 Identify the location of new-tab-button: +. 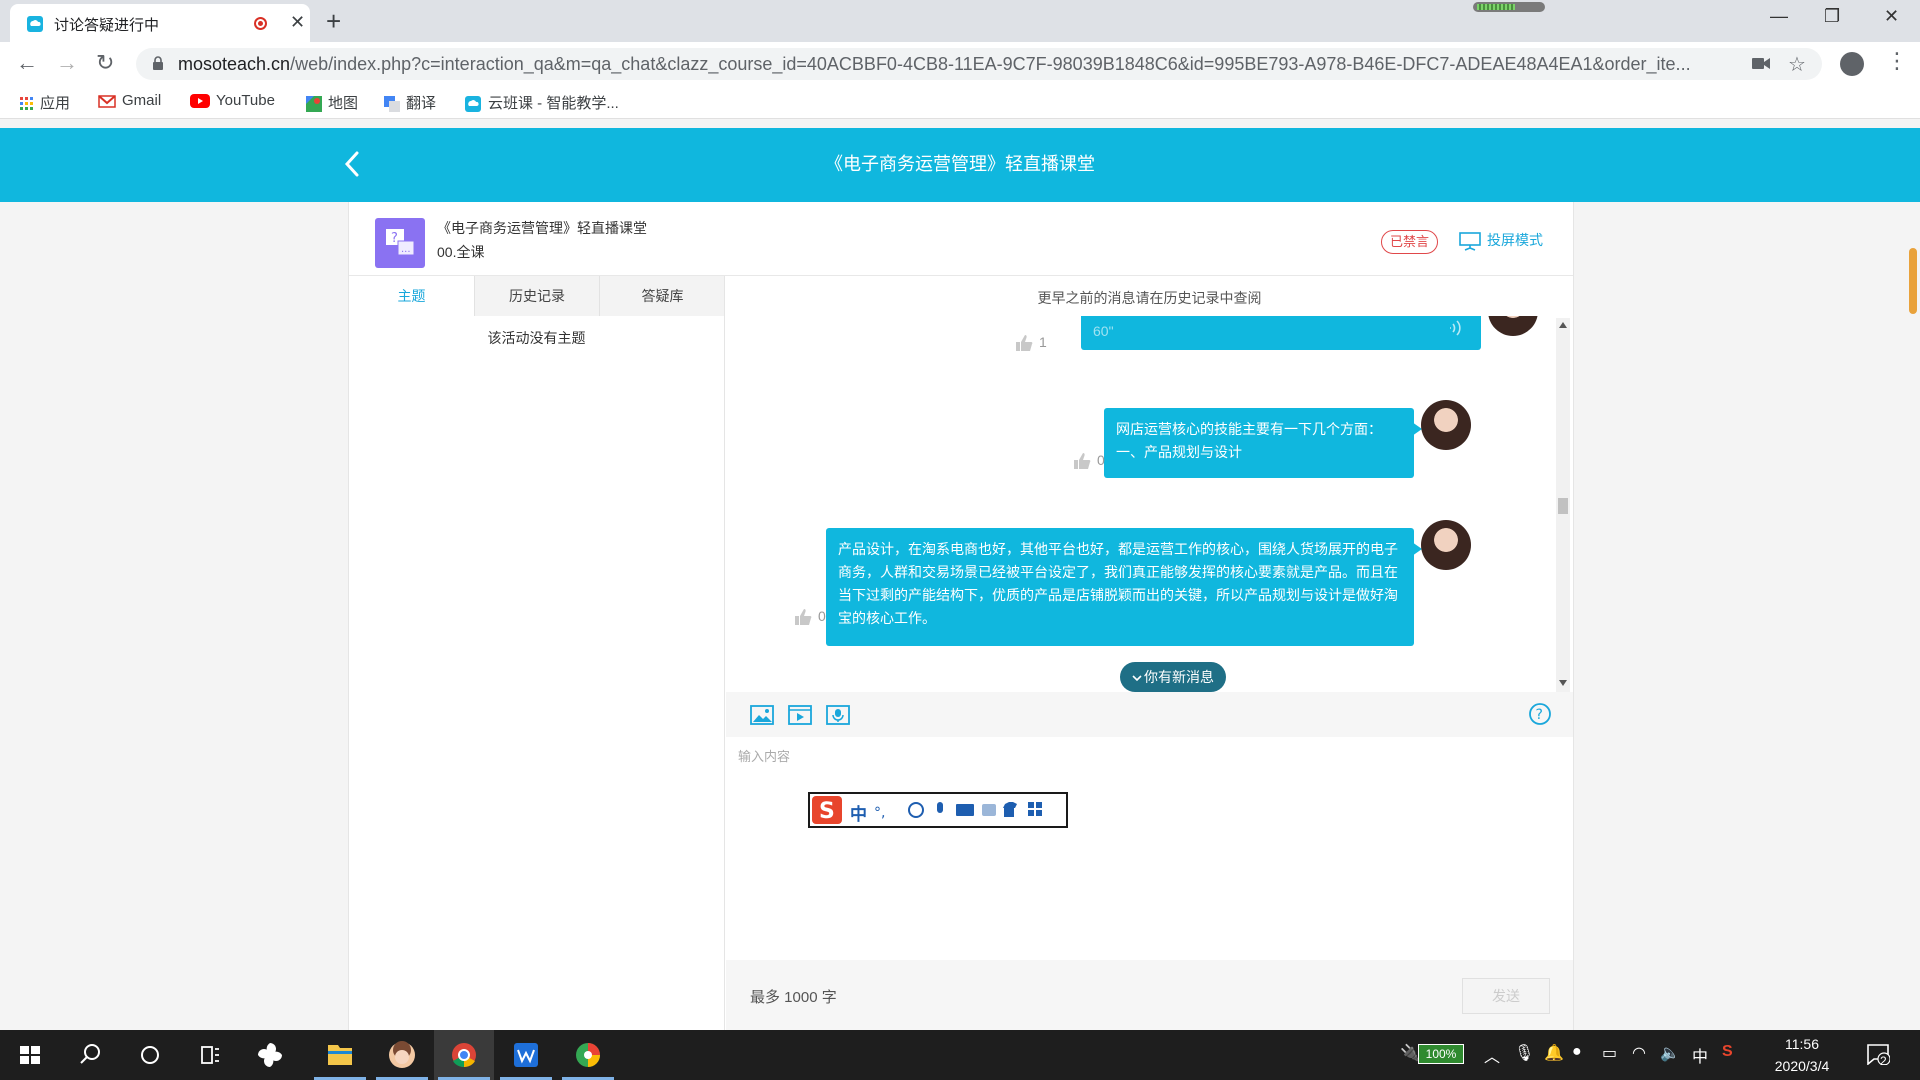
(333, 21).